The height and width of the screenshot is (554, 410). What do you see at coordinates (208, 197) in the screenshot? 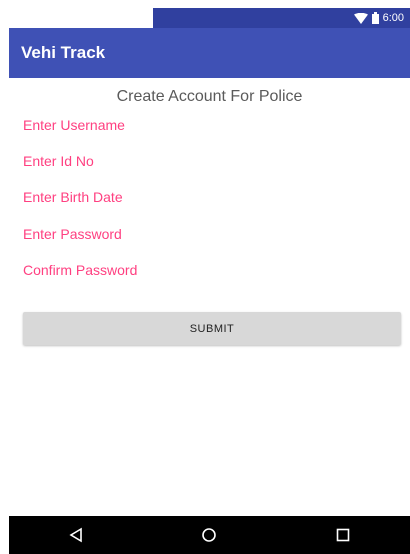
I see `birth-date-field` at bounding box center [208, 197].